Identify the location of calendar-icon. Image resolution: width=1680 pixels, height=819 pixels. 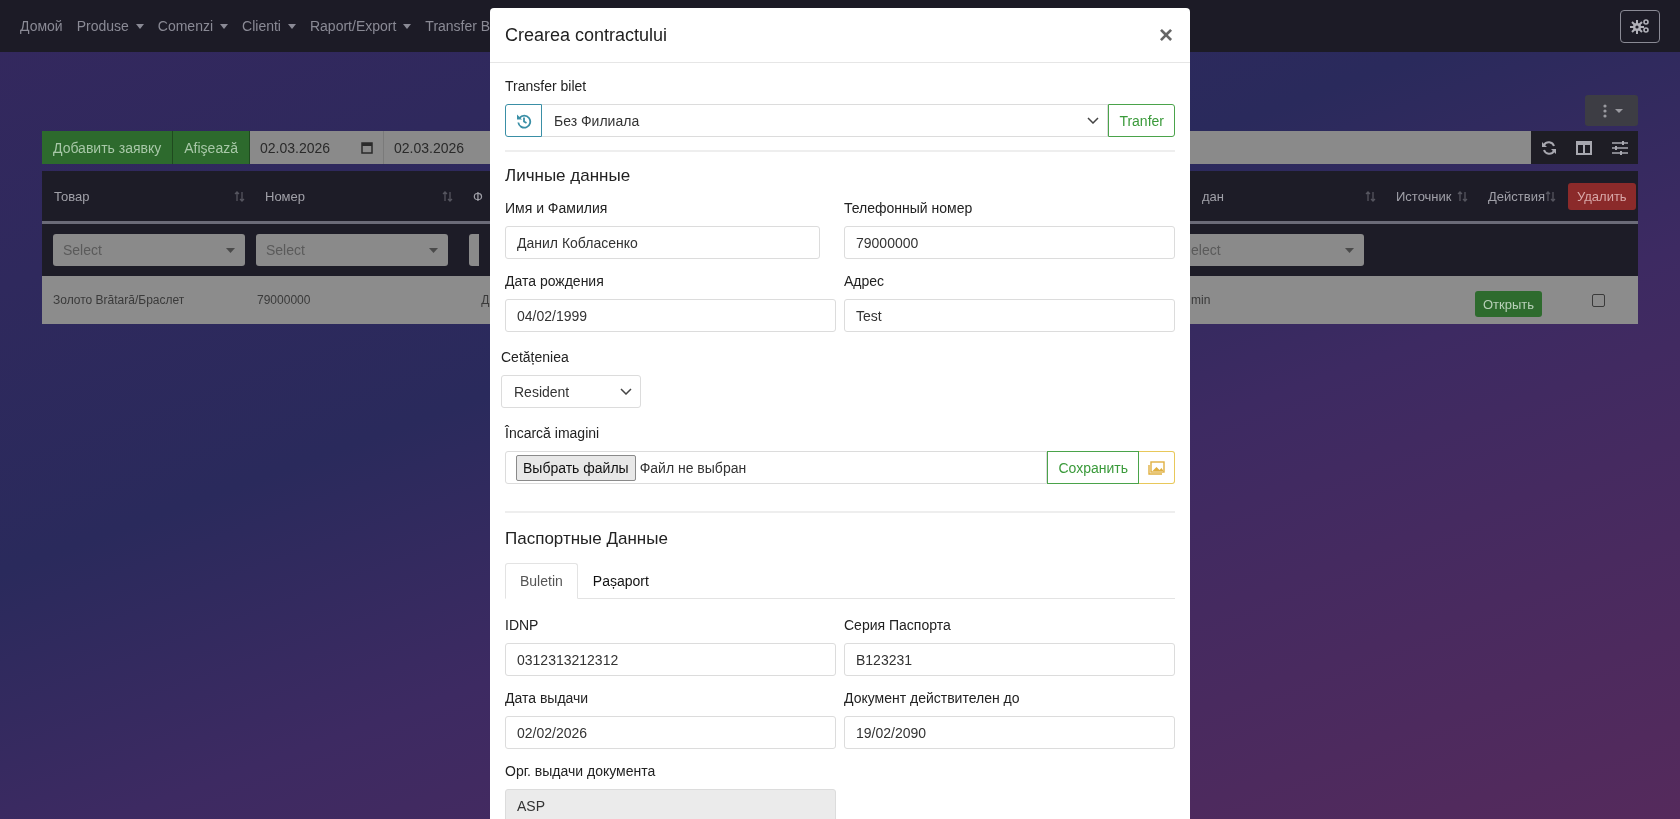
(367, 147).